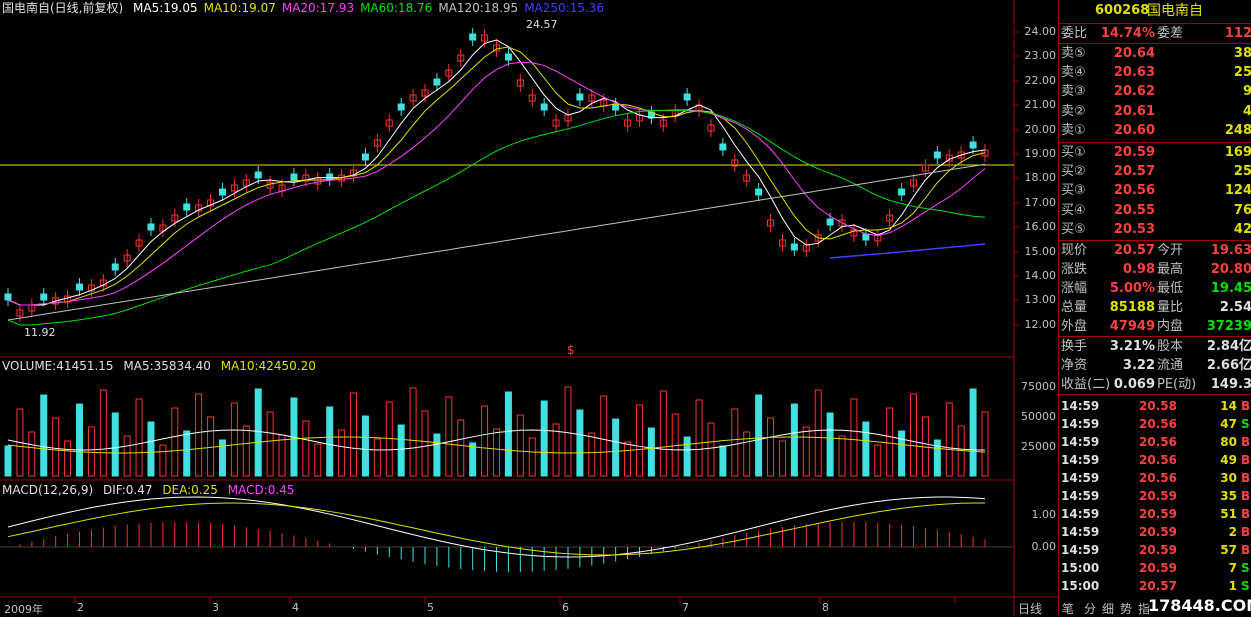 The image size is (1251, 617). I want to click on tab-1: 笔, so click(1068, 608).